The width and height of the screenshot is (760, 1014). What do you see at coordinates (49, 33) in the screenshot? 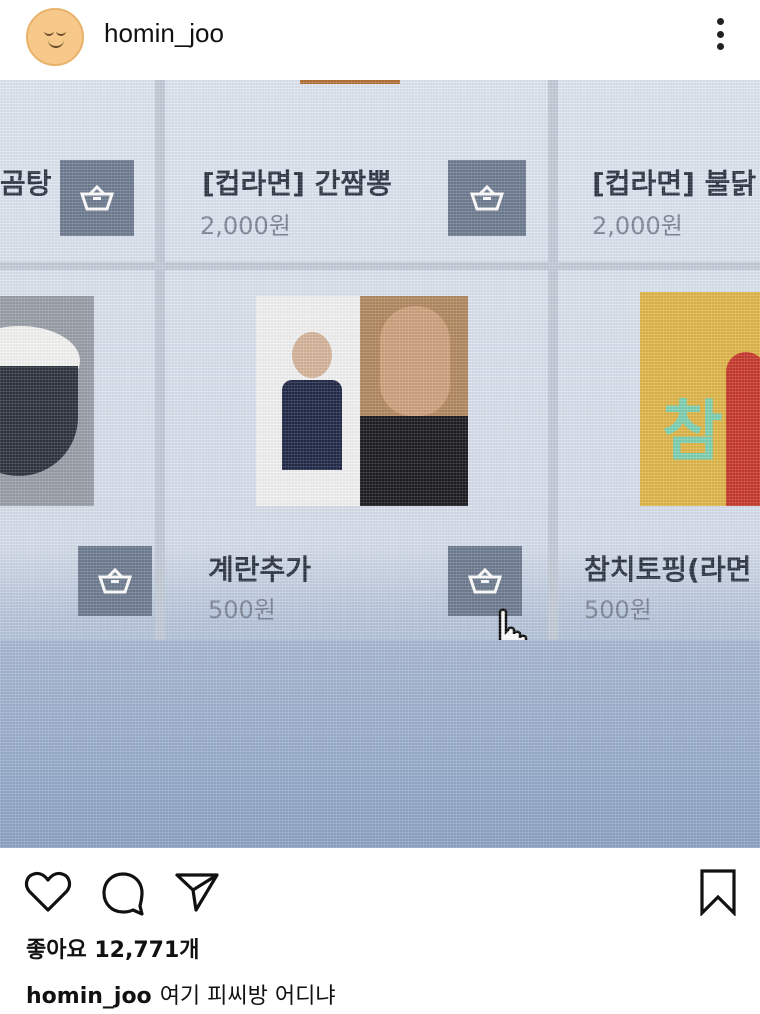
I see `sleepy-face-icon` at bounding box center [49, 33].